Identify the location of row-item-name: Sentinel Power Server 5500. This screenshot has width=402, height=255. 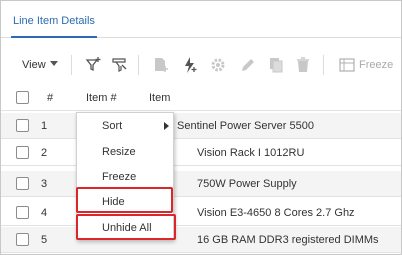
(245, 126).